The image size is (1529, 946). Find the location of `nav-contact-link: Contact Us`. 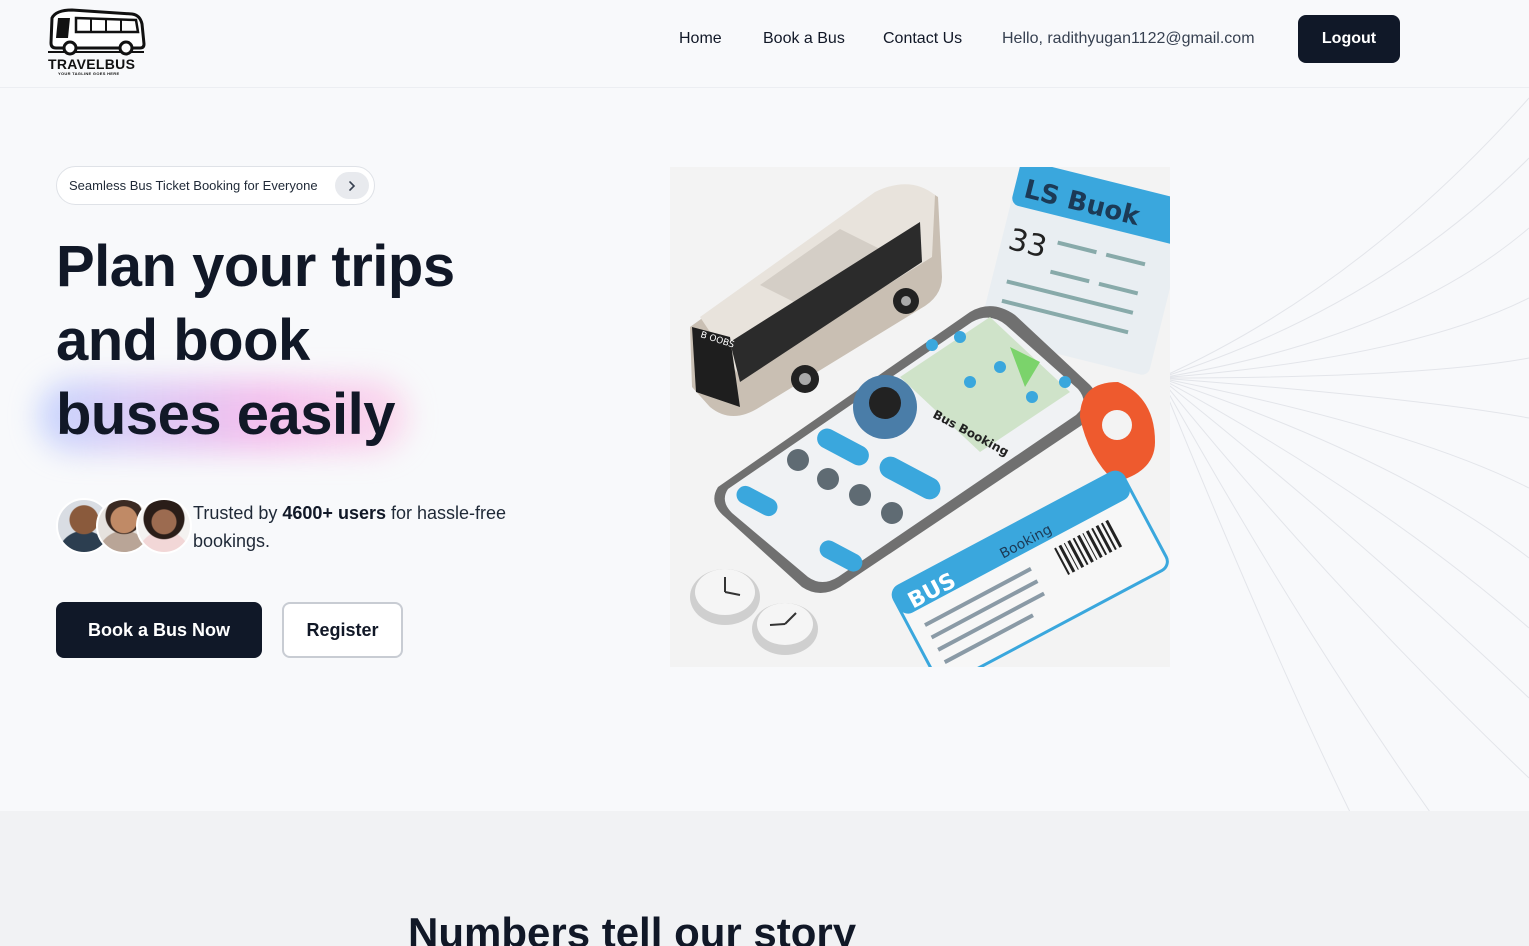

nav-contact-link: Contact Us is located at coordinates (922, 39).